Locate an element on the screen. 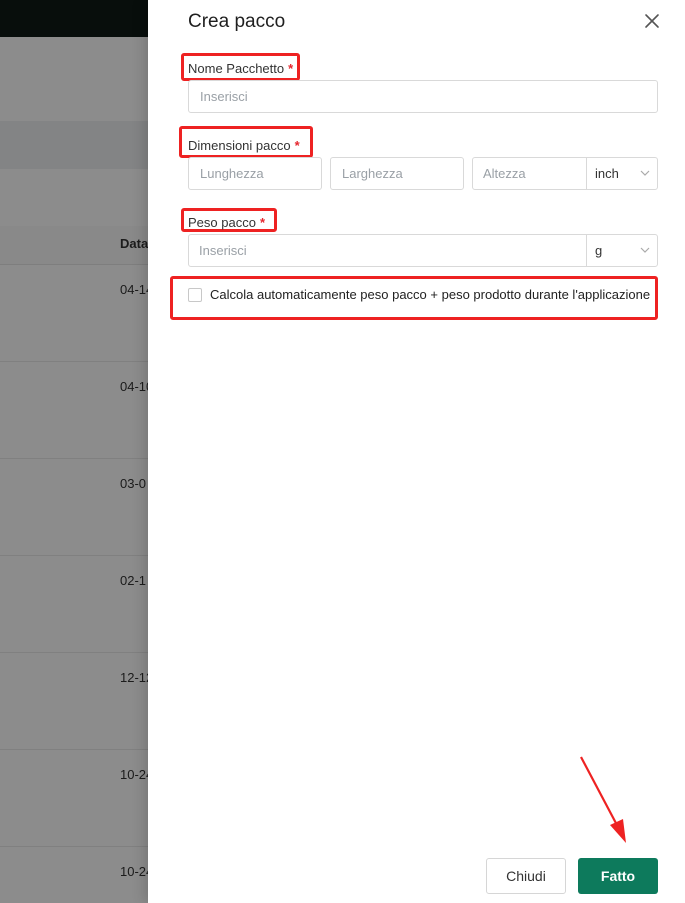 The width and height of the screenshot is (685, 903). package-weight-label: Peso pacco * is located at coordinates (226, 222).